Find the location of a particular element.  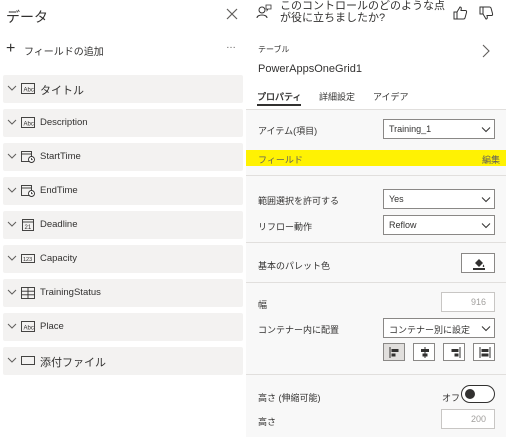

allow-selection-value: Yes is located at coordinates (396, 199).